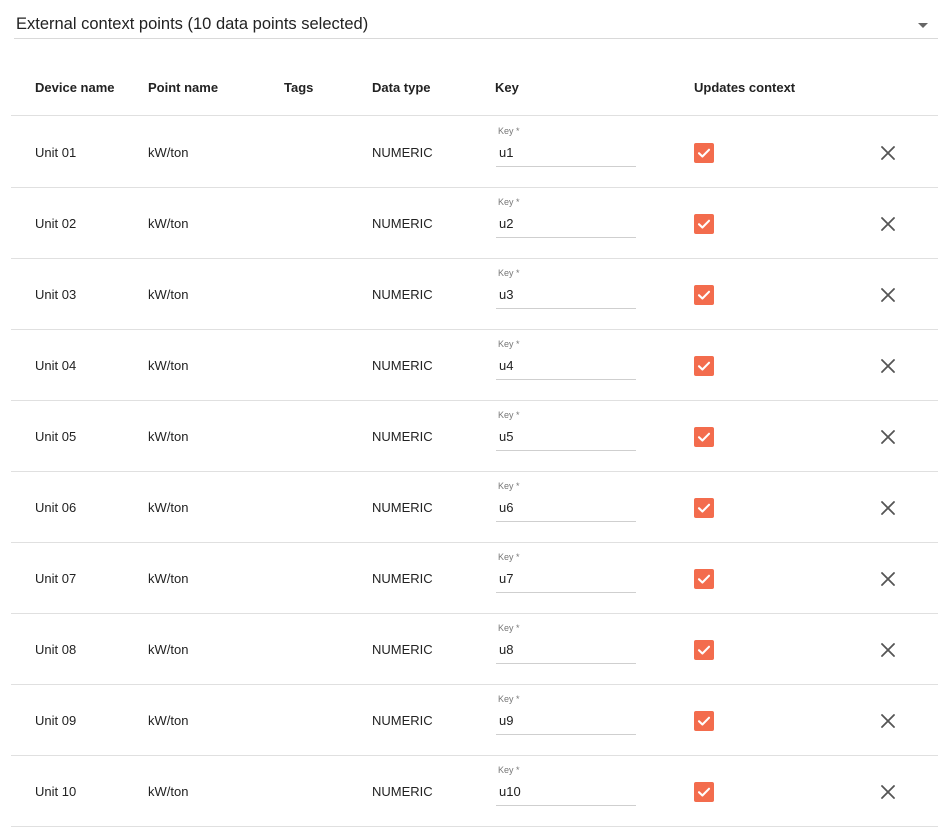  Describe the element at coordinates (56, 578) in the screenshot. I see `device-name-cell: Unit 07` at that location.